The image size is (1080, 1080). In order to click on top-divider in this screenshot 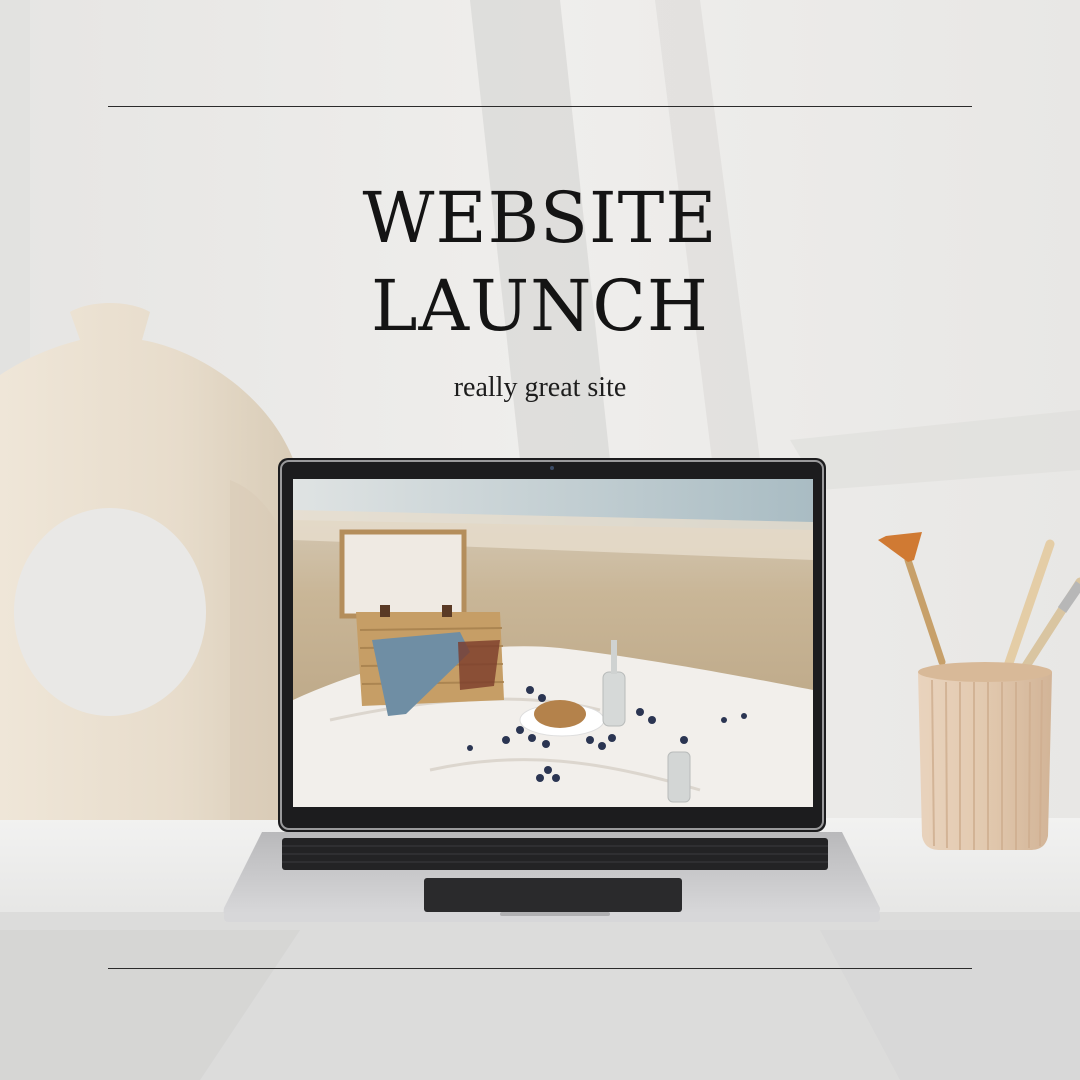, I will do `click(540, 106)`.